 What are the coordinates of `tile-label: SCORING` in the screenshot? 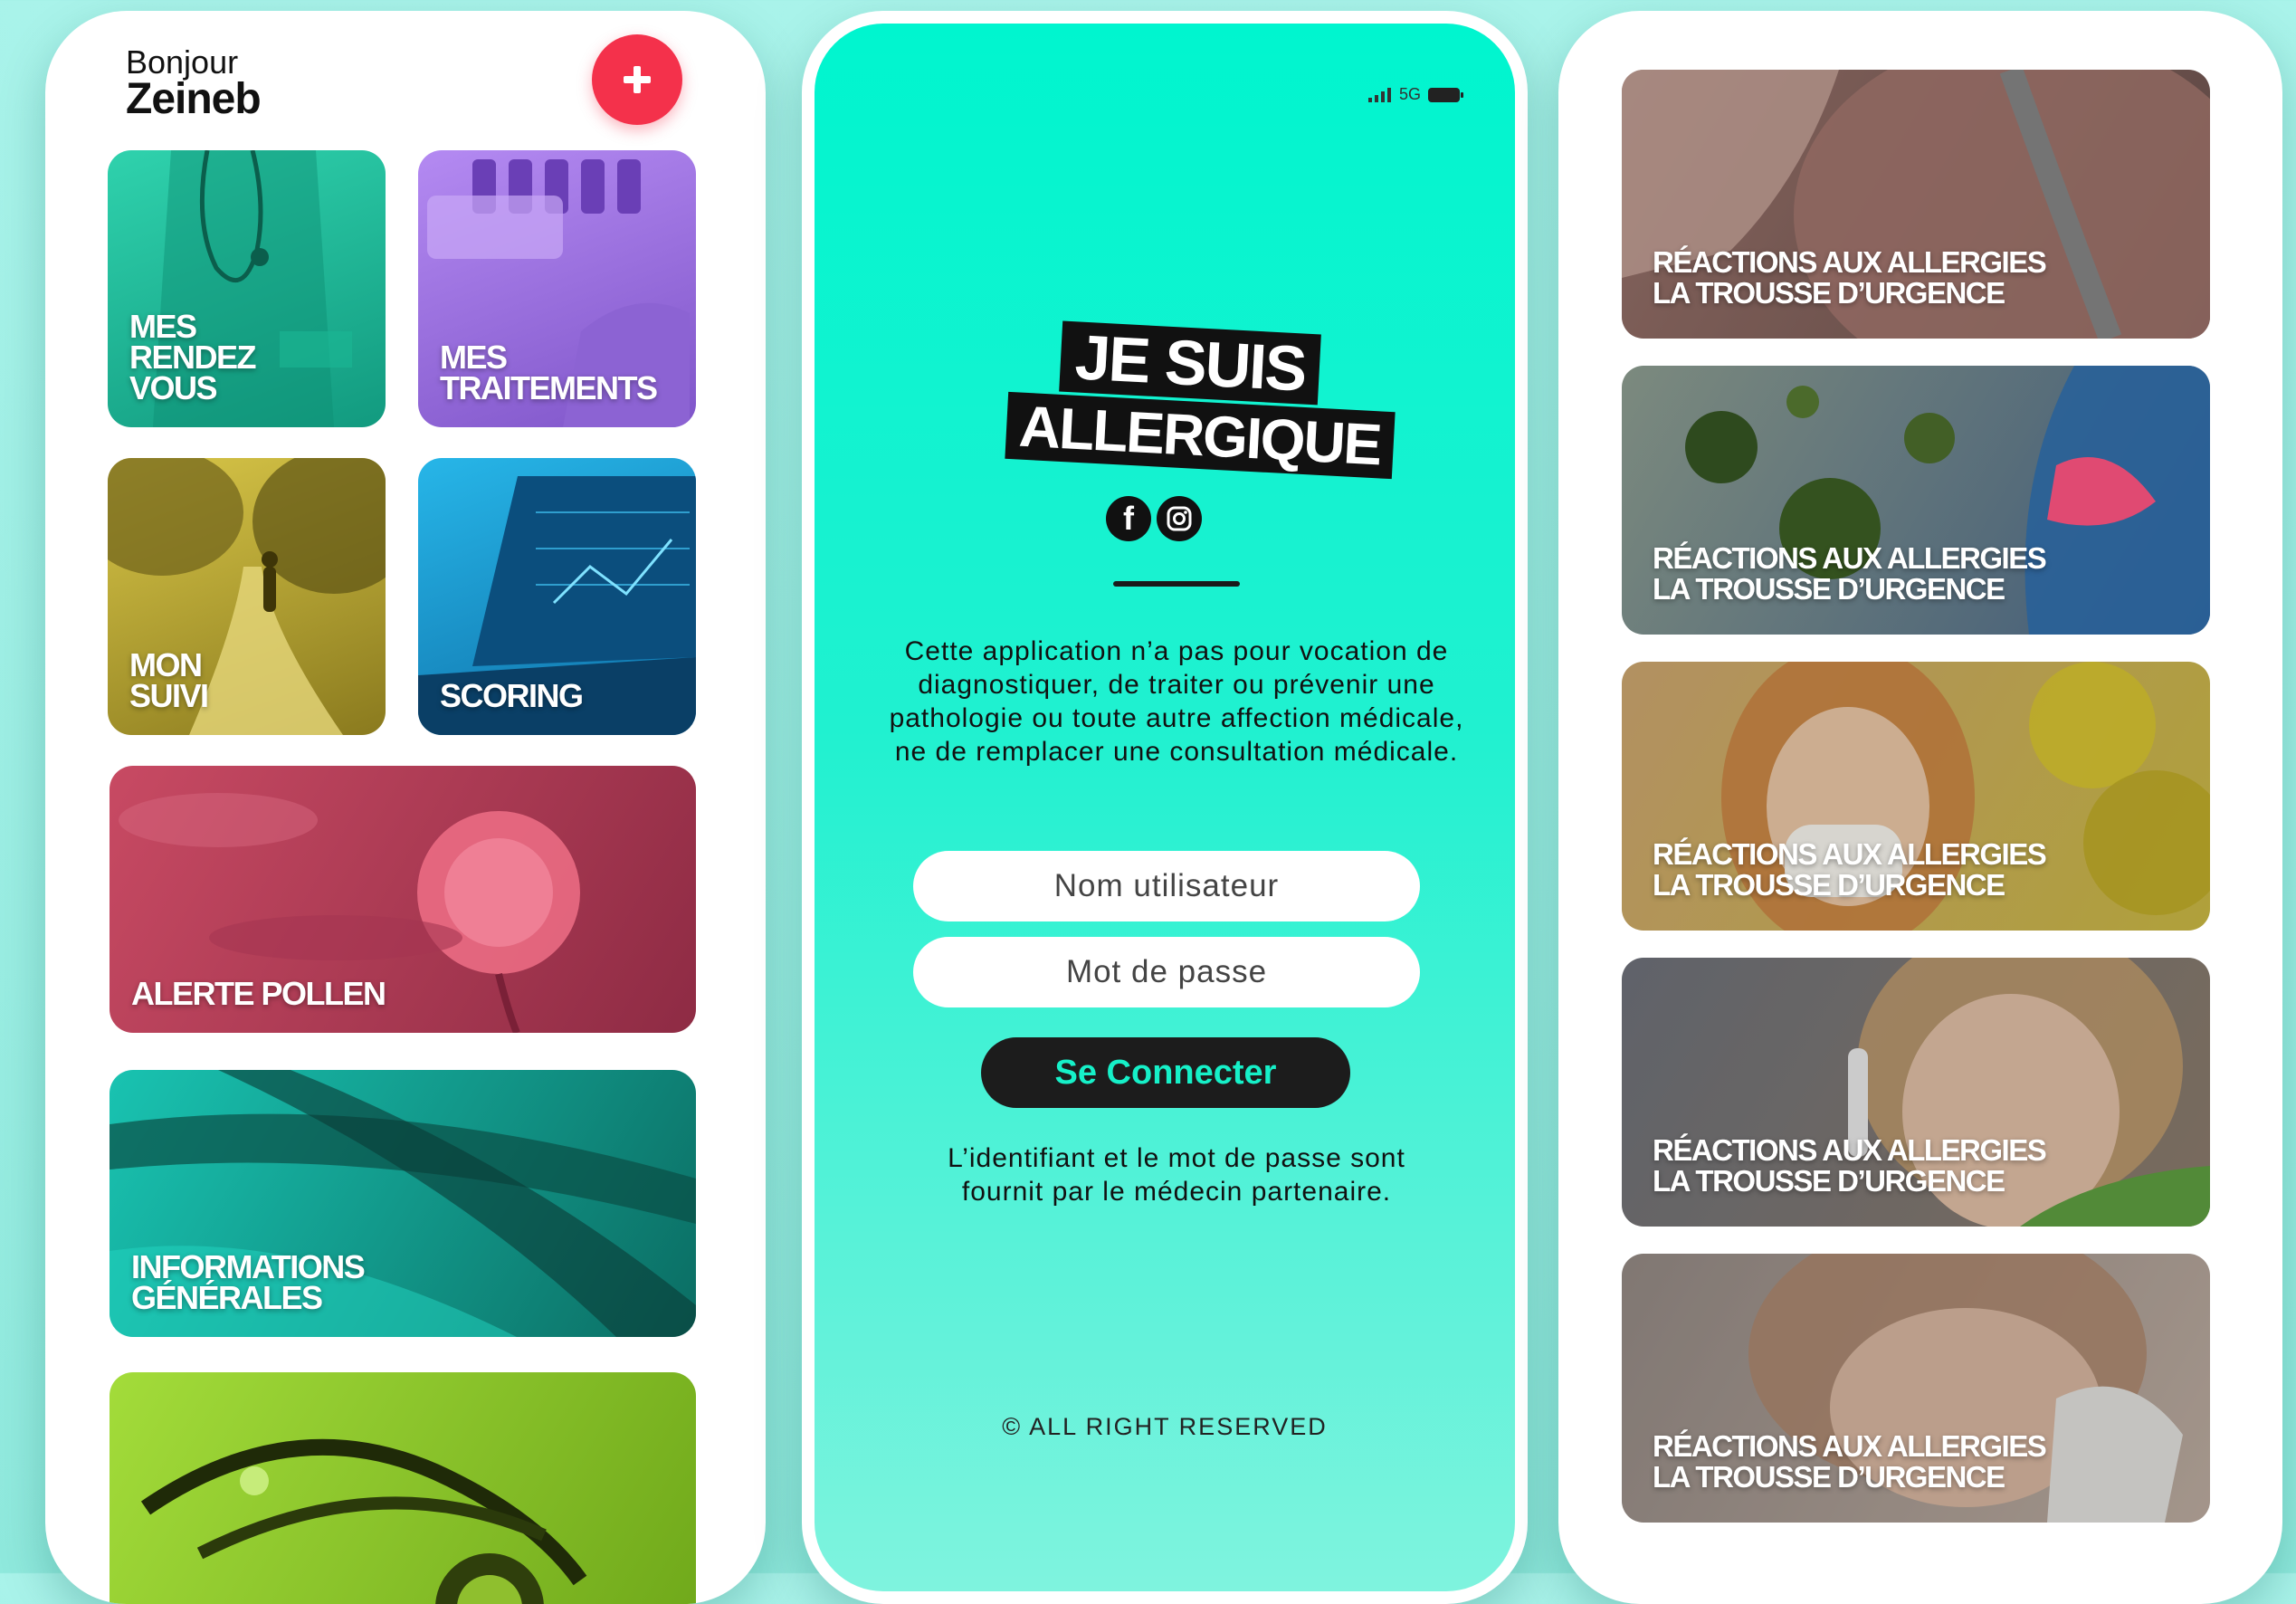 It's located at (512, 695).